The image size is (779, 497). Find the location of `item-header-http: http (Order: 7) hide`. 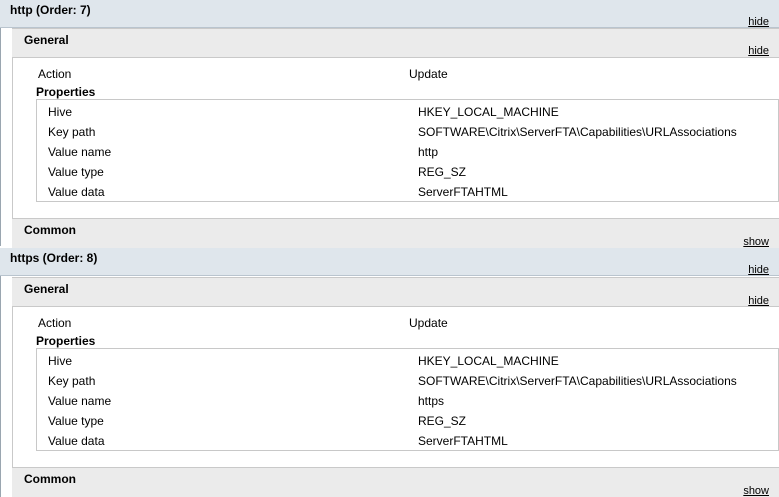

item-header-http: http (Order: 7) hide is located at coordinates (389, 14).